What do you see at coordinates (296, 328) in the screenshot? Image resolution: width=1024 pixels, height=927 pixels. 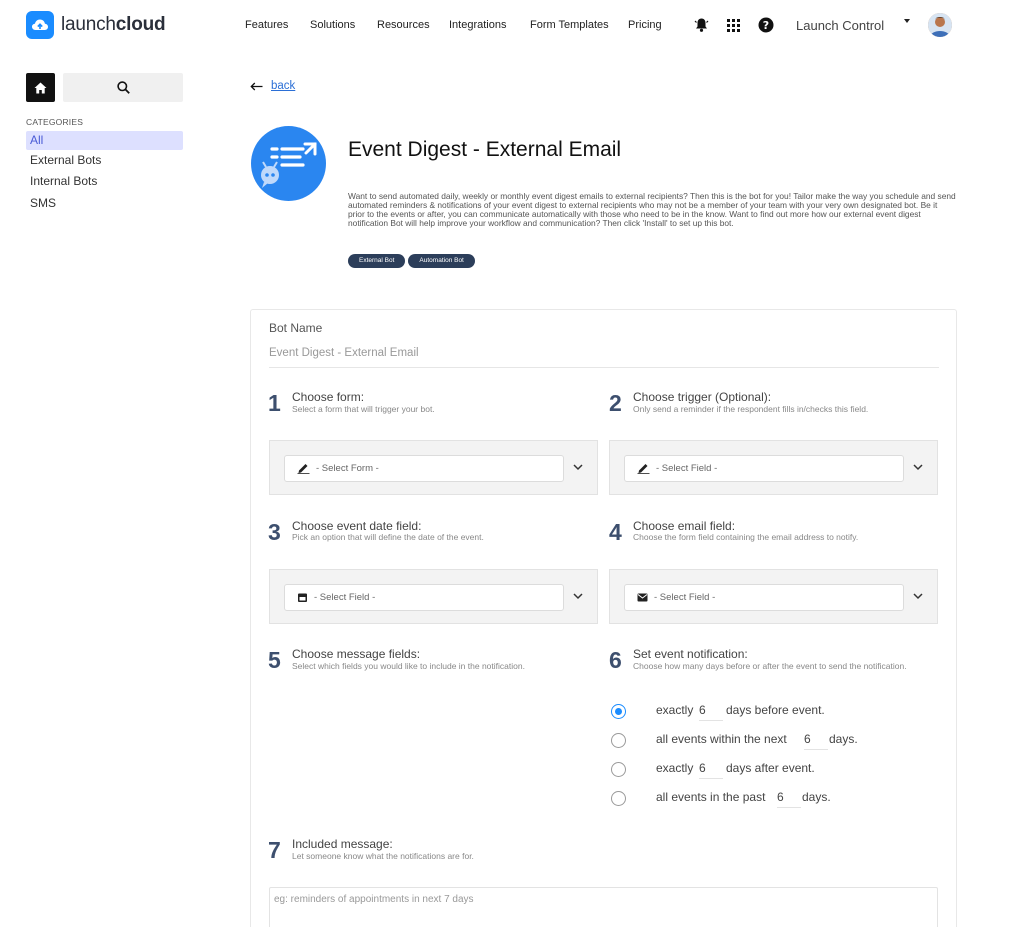 I see `bot-name-label: Bot Name` at bounding box center [296, 328].